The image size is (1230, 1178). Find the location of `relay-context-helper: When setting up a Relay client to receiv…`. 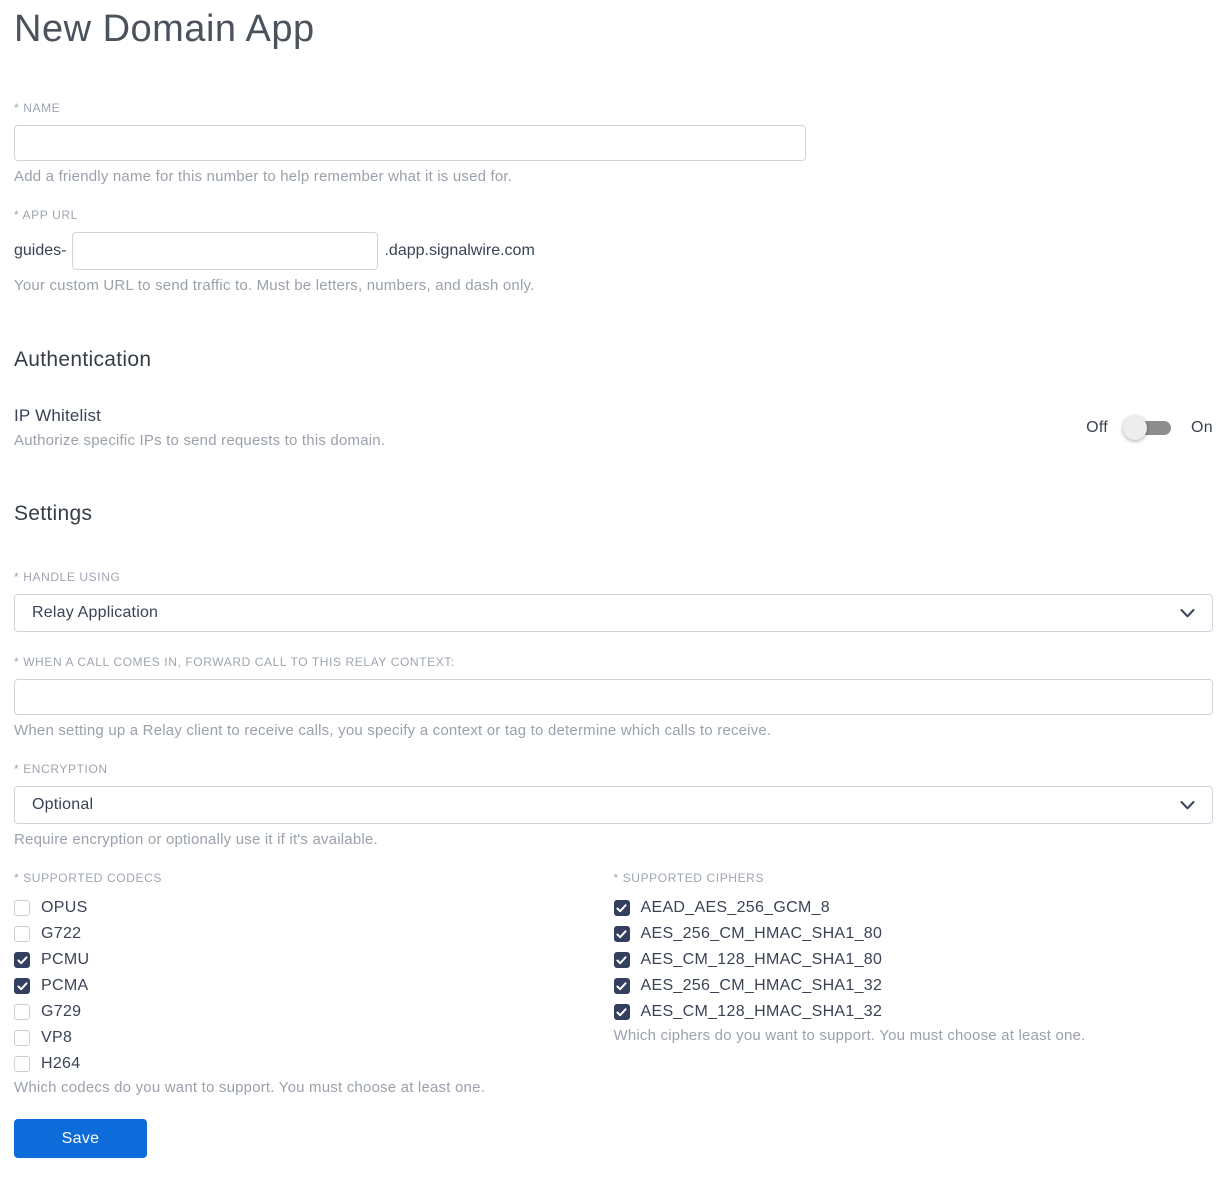

relay-context-helper: When setting up a Relay client to receiv… is located at coordinates (393, 730).